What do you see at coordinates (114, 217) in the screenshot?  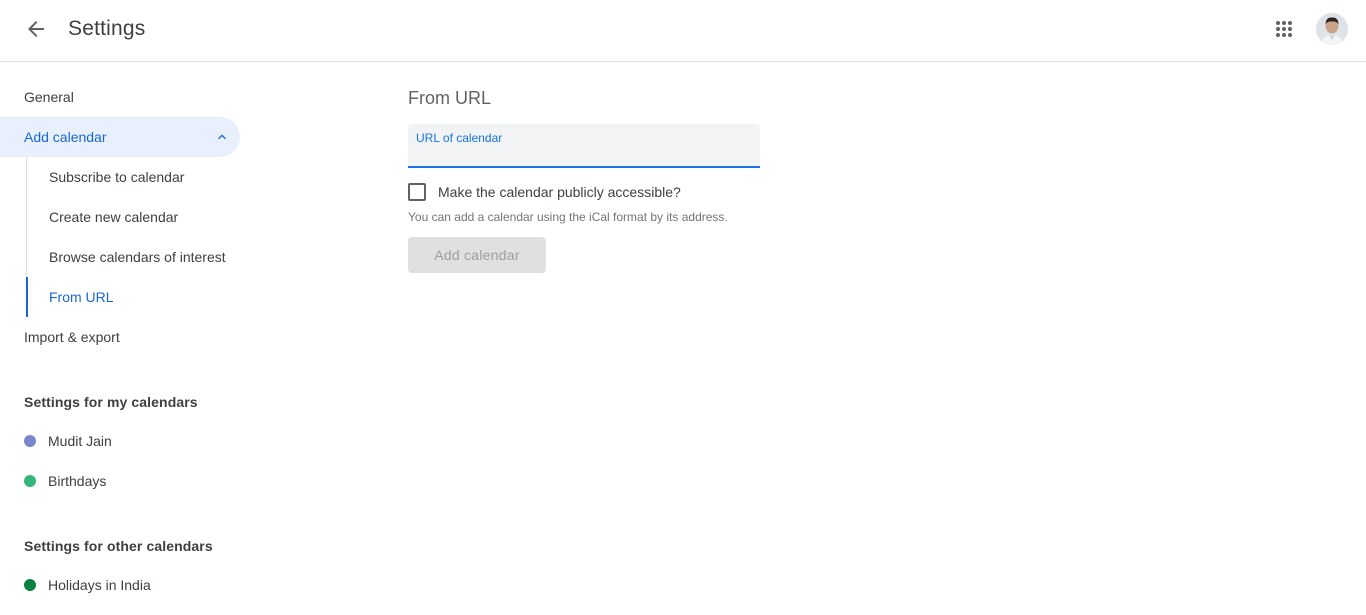 I see `sidebar-item-label: Create new calendar` at bounding box center [114, 217].